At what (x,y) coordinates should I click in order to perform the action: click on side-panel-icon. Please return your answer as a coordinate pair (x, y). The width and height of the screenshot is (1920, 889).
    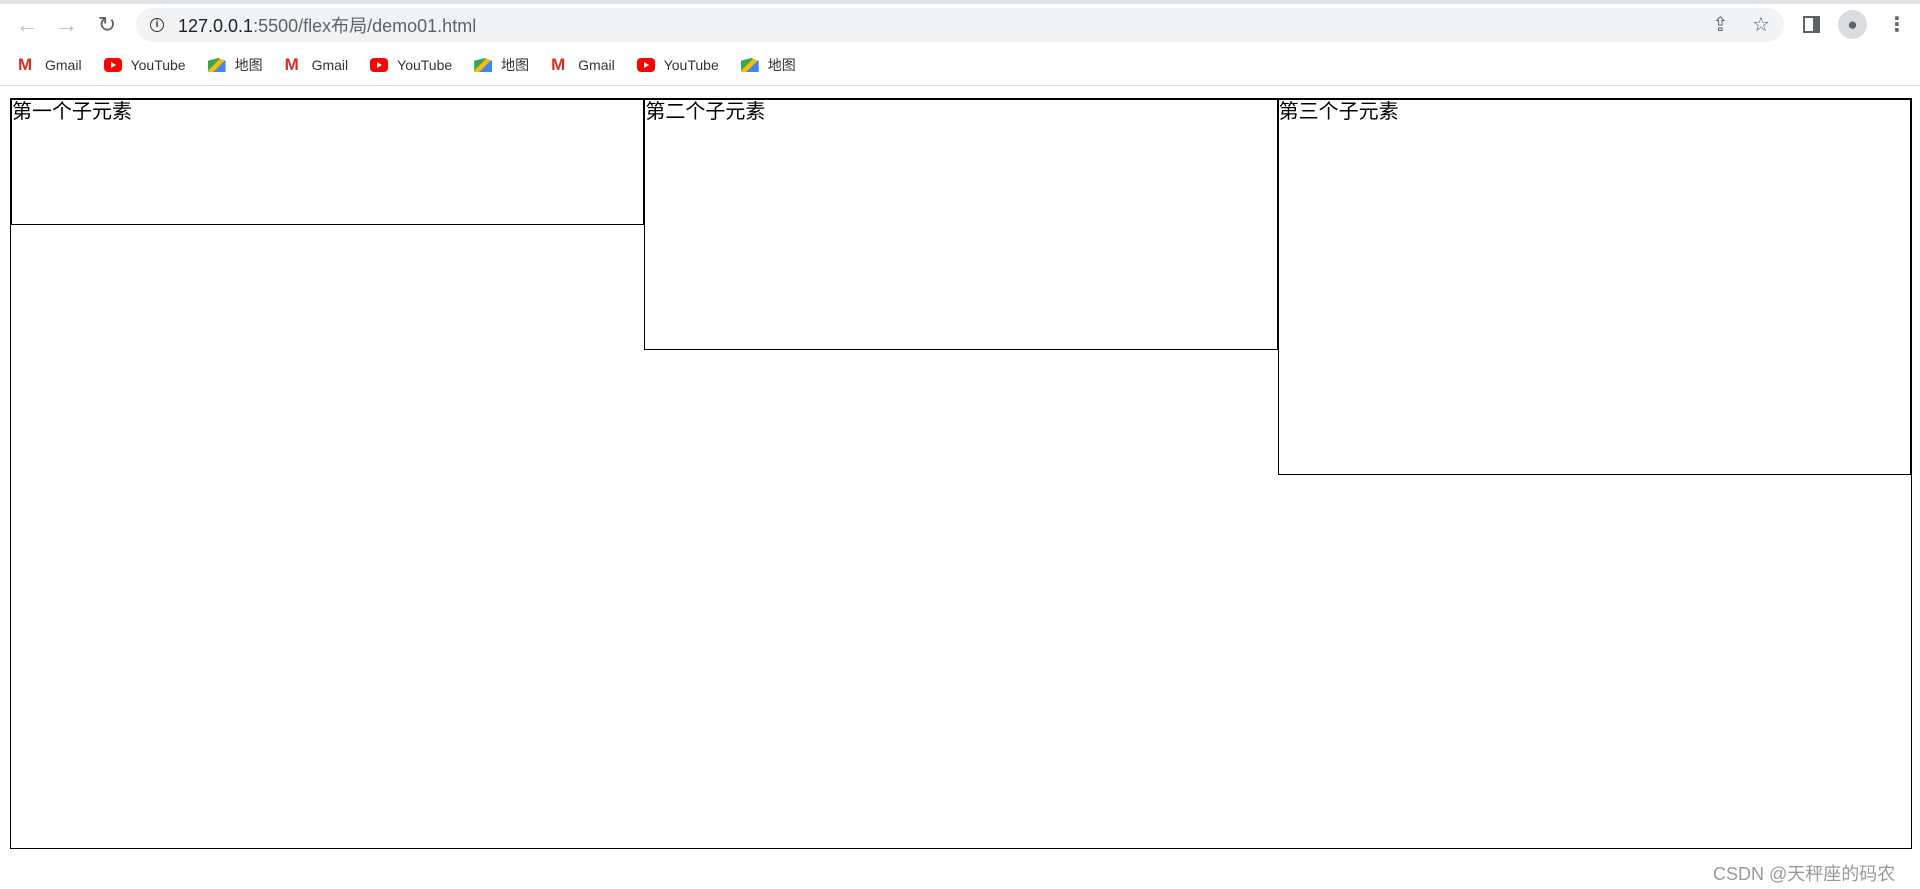
    Looking at the image, I should click on (1811, 24).